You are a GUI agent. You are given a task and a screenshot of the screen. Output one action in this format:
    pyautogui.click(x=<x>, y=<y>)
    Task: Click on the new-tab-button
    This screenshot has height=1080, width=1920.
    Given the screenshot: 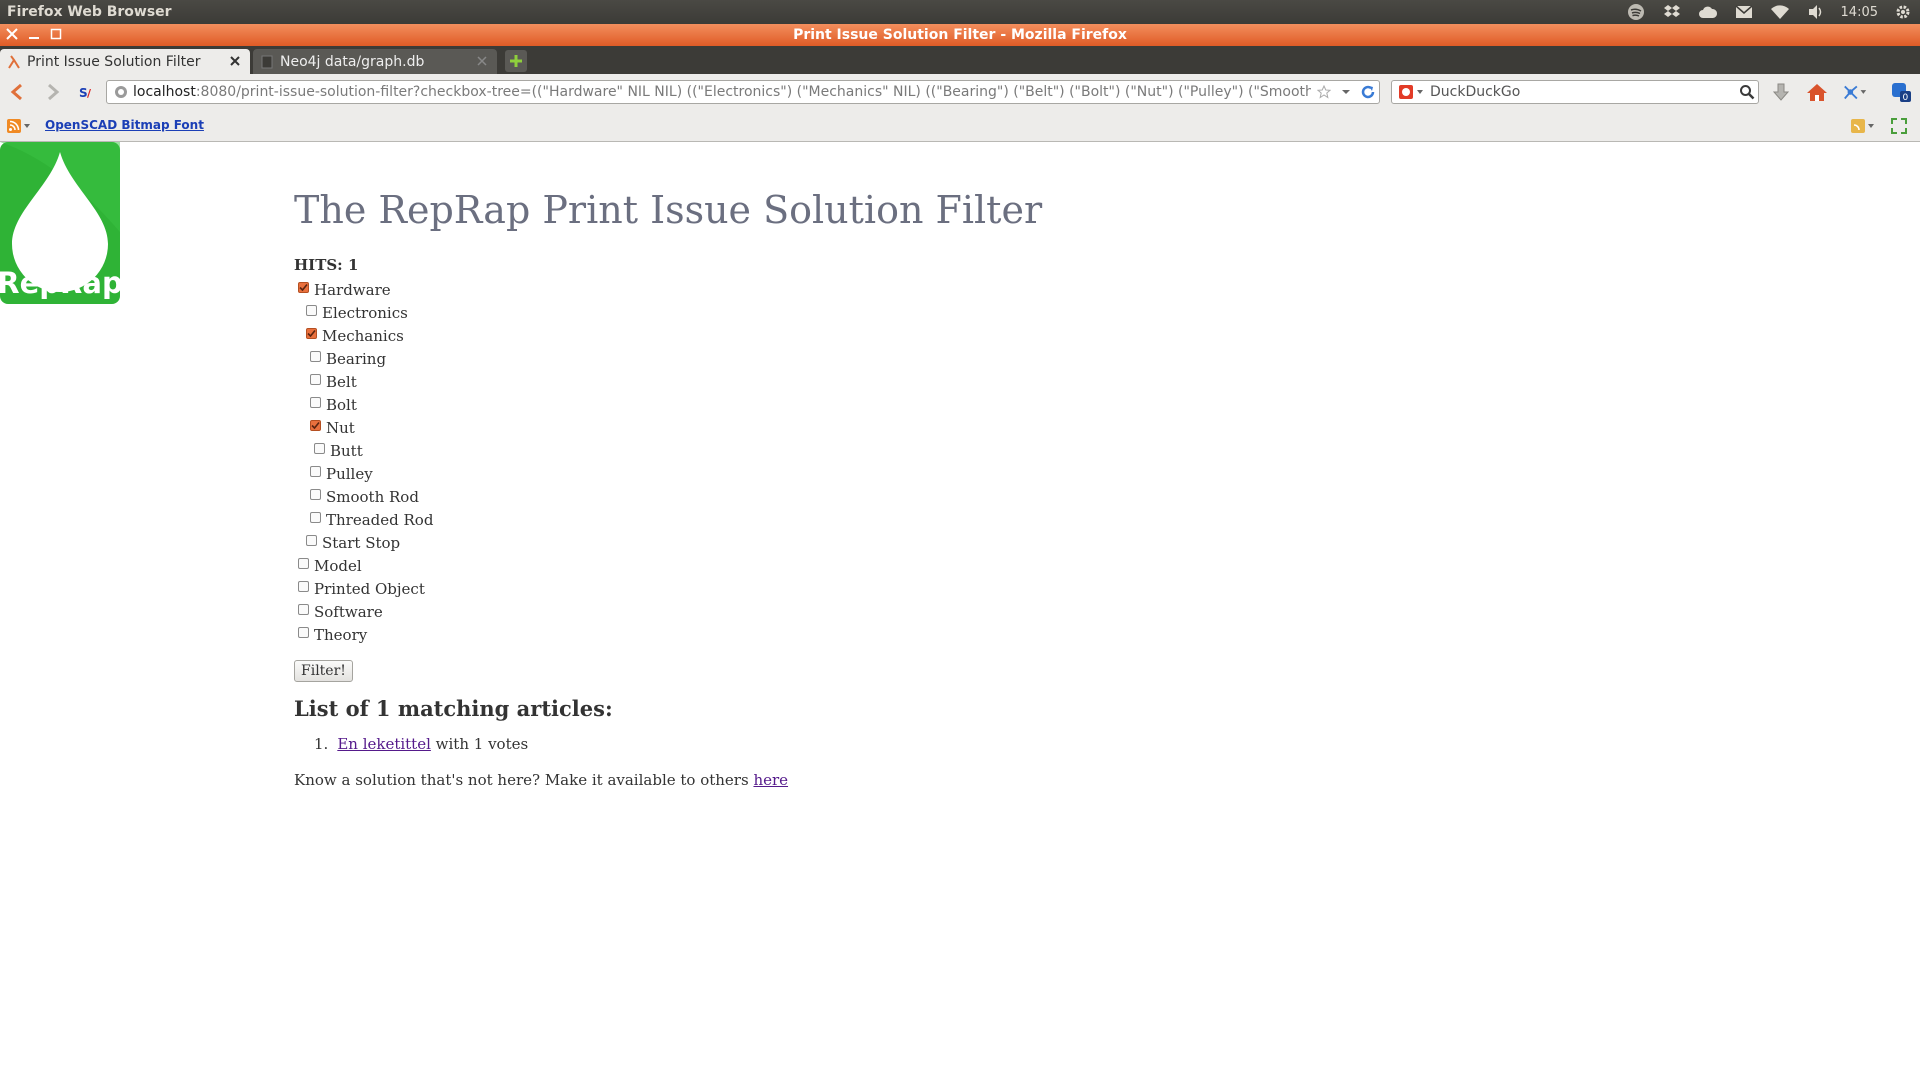 What is the action you would take?
    pyautogui.click(x=516, y=61)
    